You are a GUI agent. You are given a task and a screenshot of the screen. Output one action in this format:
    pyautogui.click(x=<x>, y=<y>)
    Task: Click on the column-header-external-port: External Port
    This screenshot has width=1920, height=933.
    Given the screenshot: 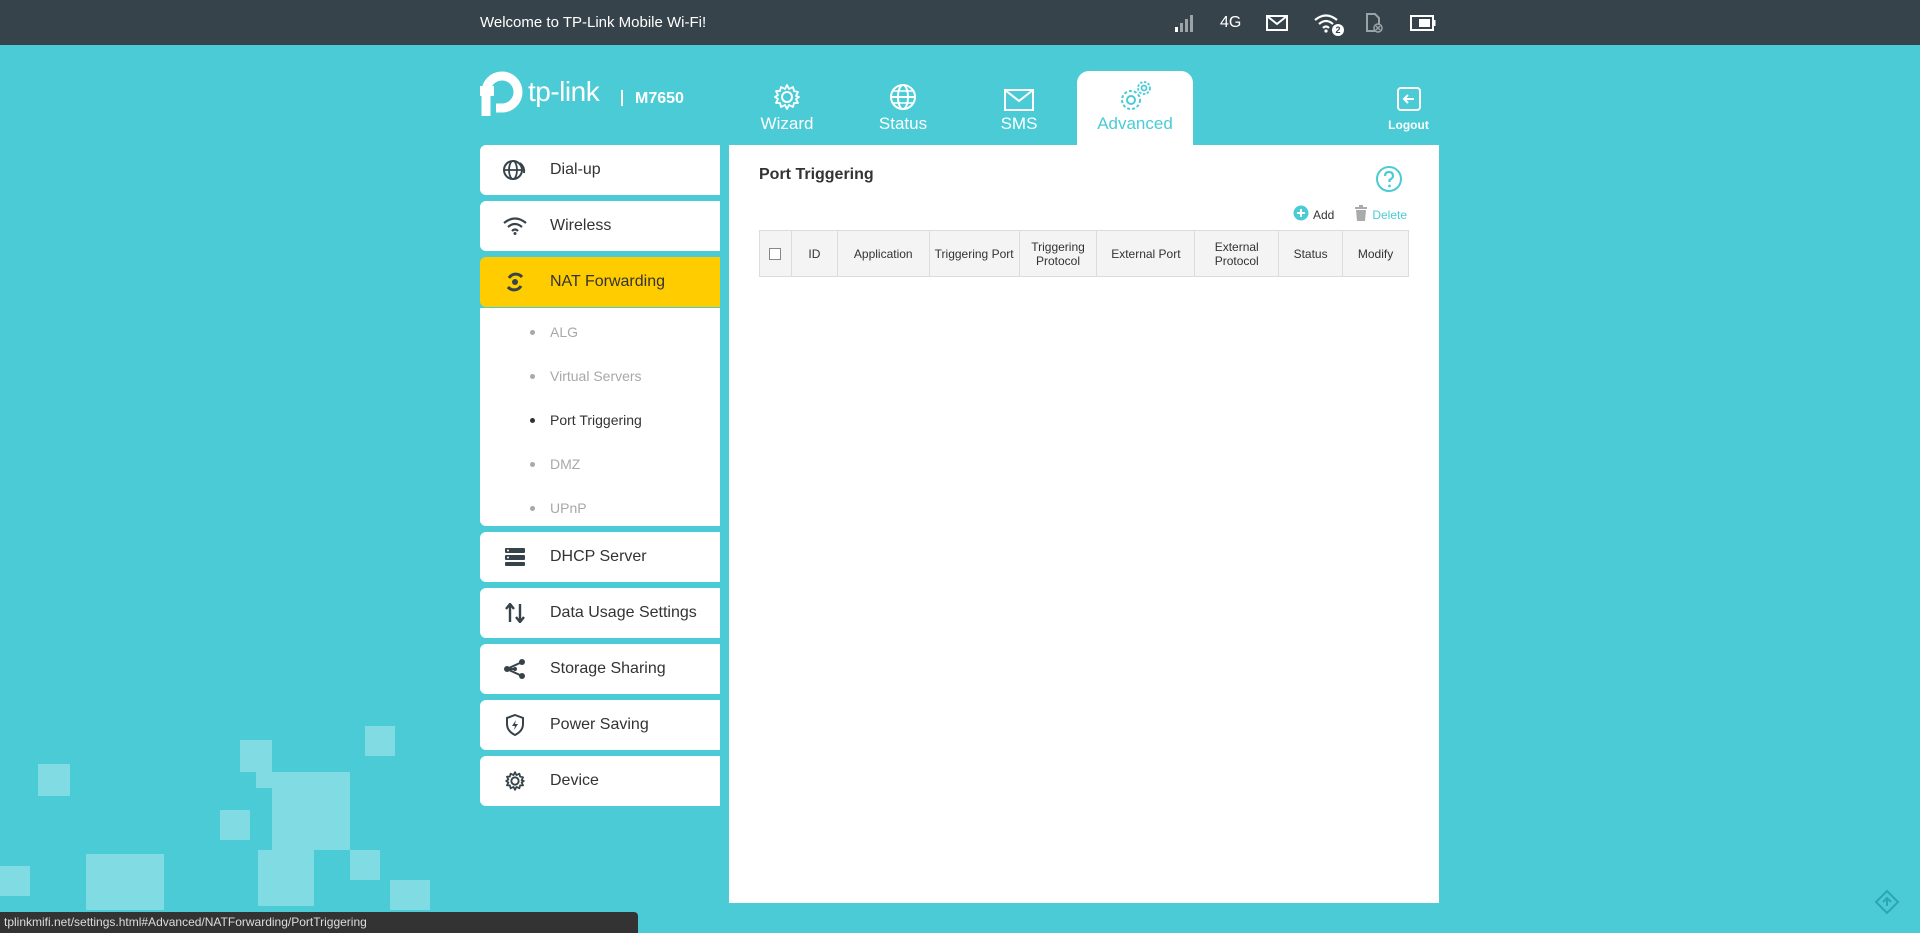 What is the action you would take?
    pyautogui.click(x=1146, y=253)
    